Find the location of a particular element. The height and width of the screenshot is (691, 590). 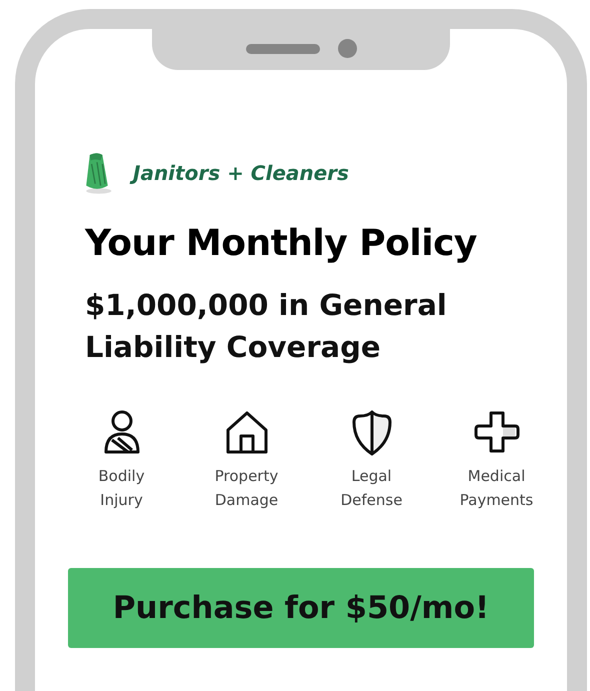

coverage-label: Bodily Injury is located at coordinates (121, 488).